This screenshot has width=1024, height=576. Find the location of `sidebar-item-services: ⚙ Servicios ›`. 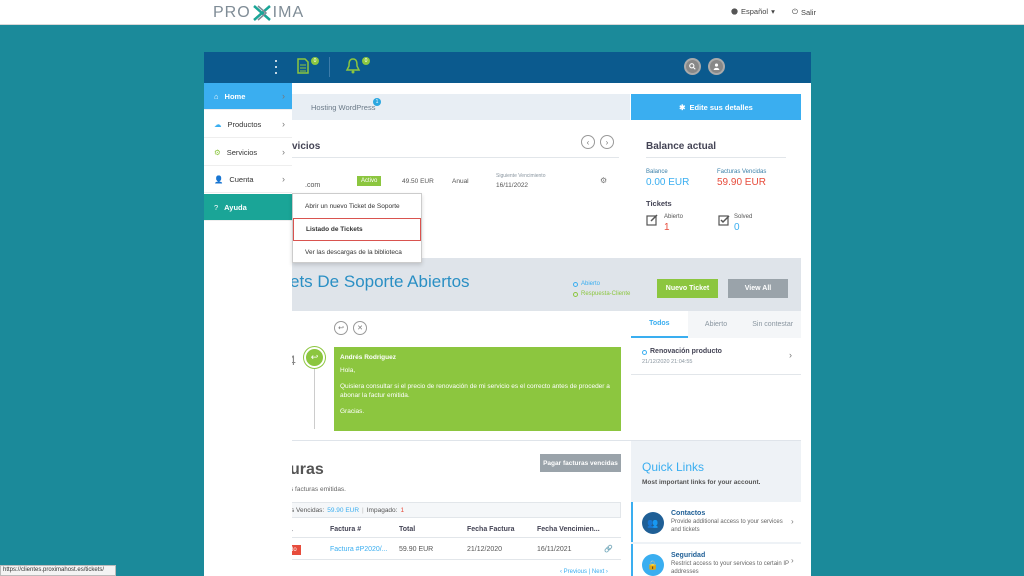

sidebar-item-services: ⚙ Servicios › is located at coordinates (248, 152).